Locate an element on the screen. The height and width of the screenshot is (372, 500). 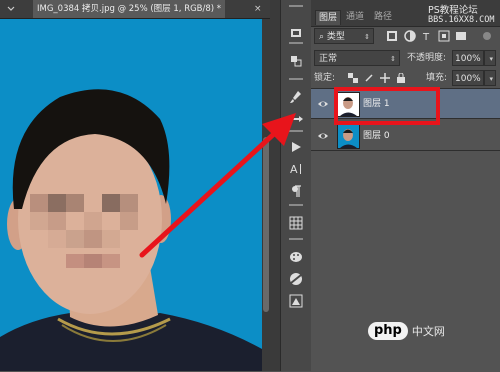
php-watermark: php 中文网 is located at coordinates (406, 331).